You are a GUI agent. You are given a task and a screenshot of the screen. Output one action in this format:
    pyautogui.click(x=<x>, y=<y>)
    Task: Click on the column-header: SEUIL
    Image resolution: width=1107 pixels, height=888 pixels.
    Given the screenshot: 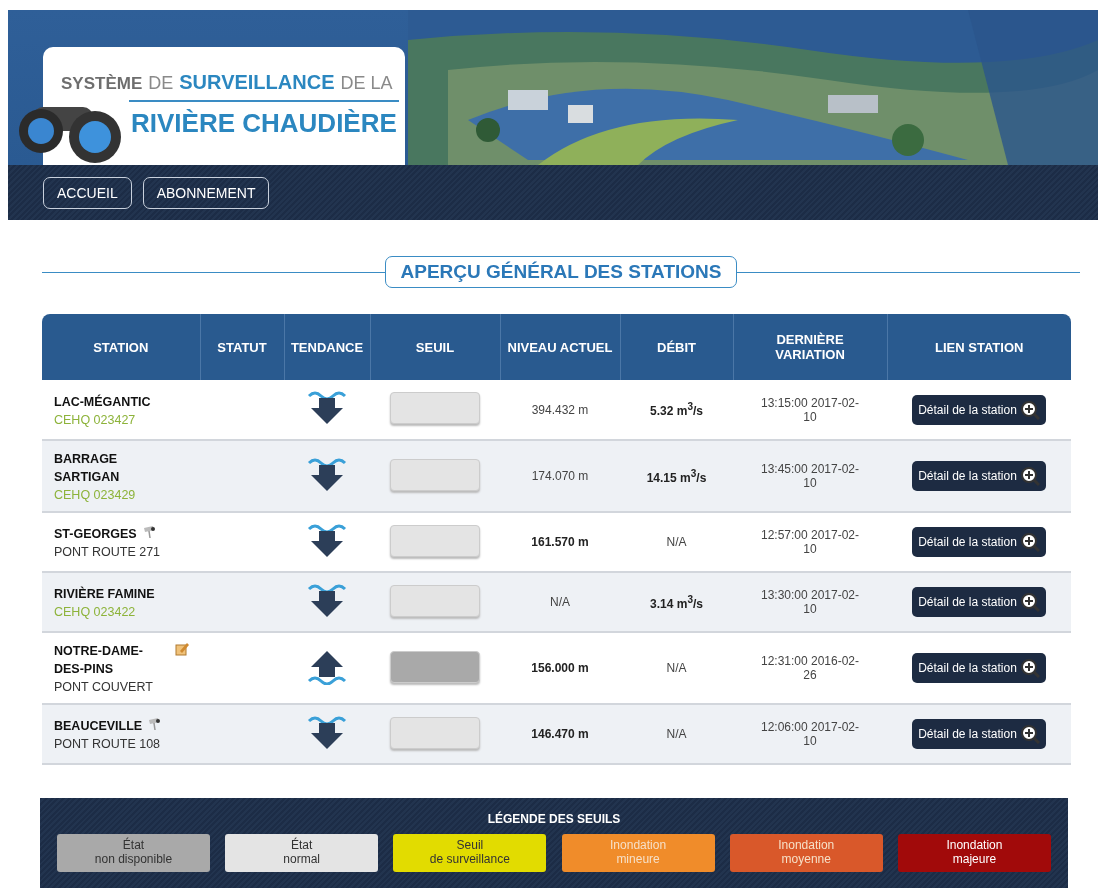 What is the action you would take?
    pyautogui.click(x=435, y=347)
    